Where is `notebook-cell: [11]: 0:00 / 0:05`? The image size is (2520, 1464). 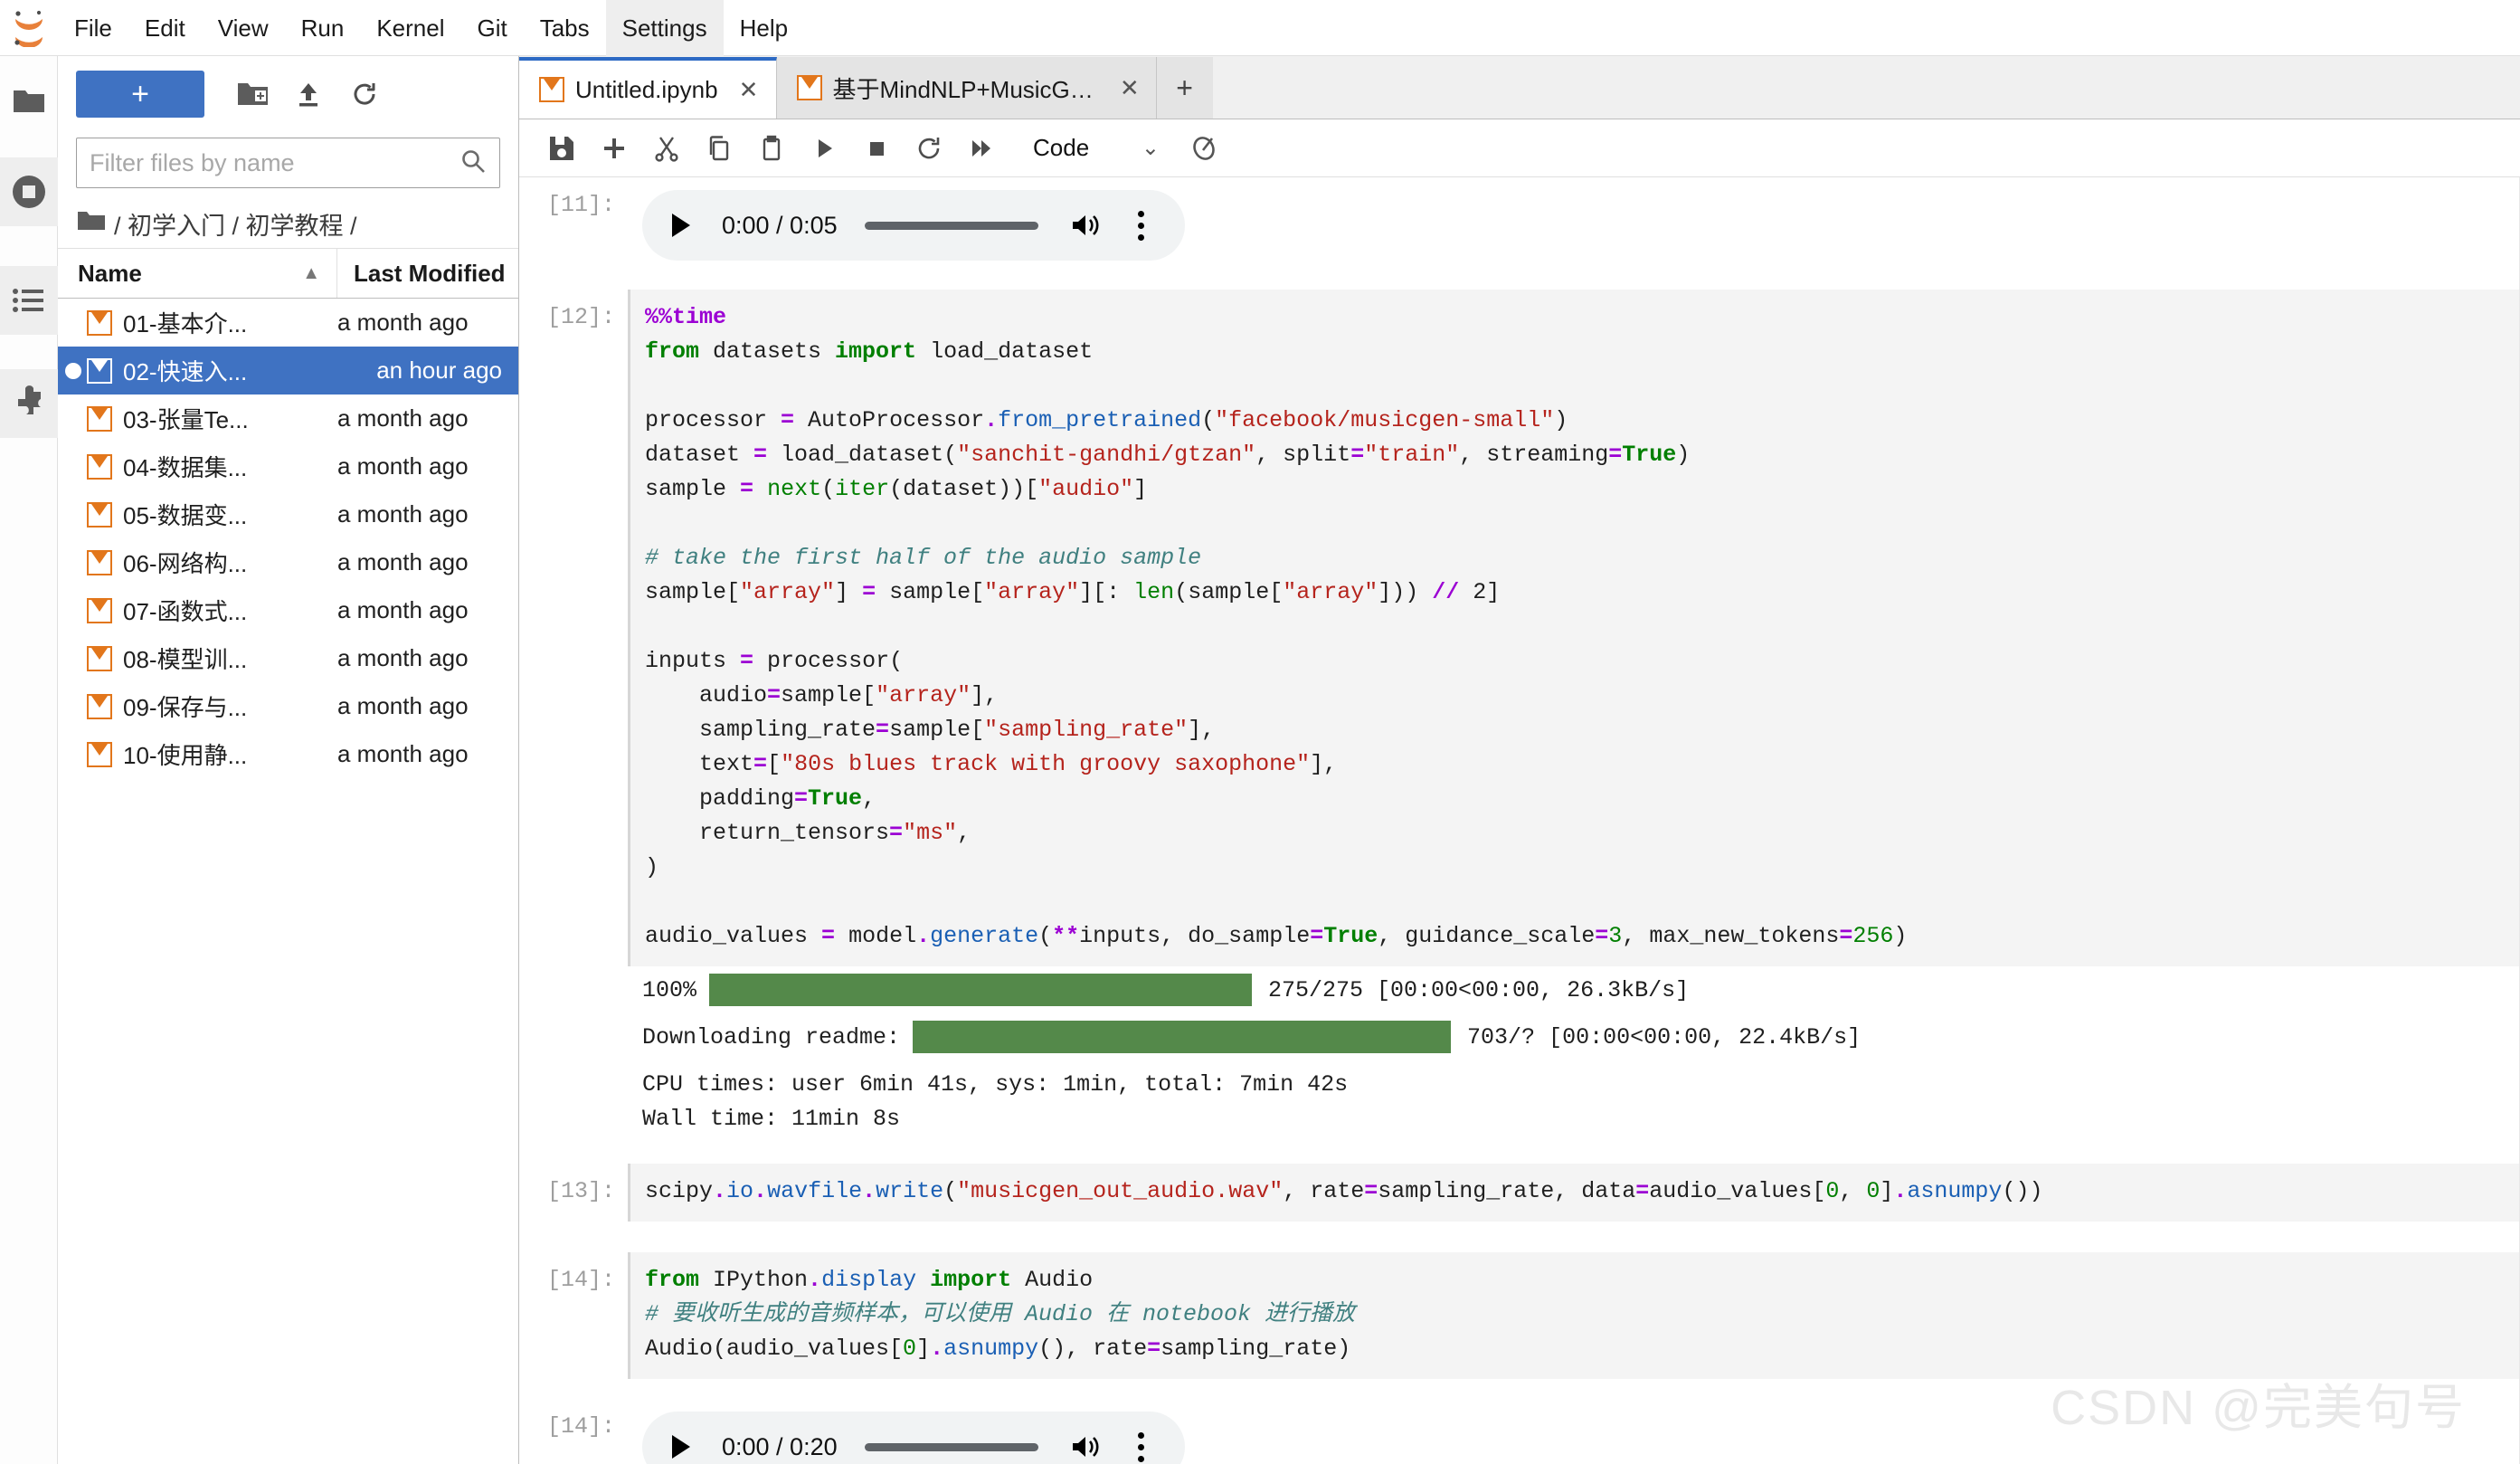 notebook-cell: [11]: 0:00 / 0:05 is located at coordinates (1520, 223).